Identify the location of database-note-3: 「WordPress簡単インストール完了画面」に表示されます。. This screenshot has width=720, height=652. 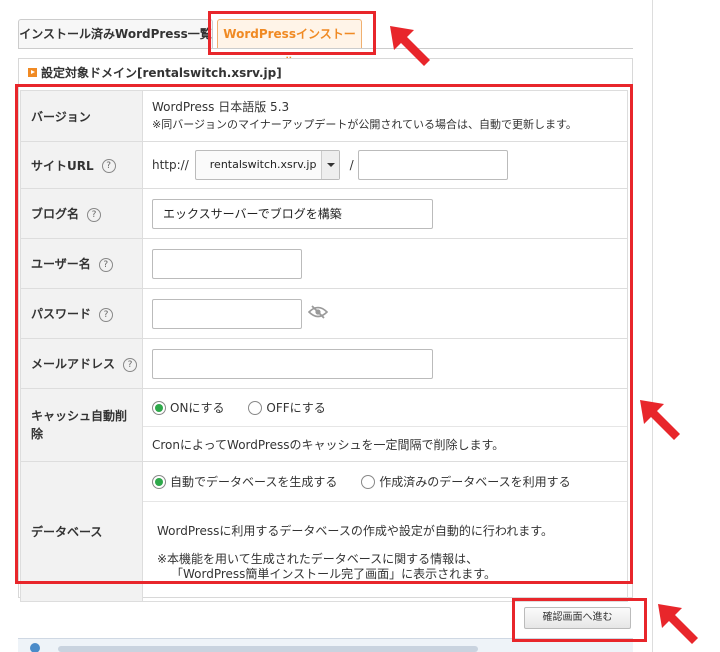
(333, 573).